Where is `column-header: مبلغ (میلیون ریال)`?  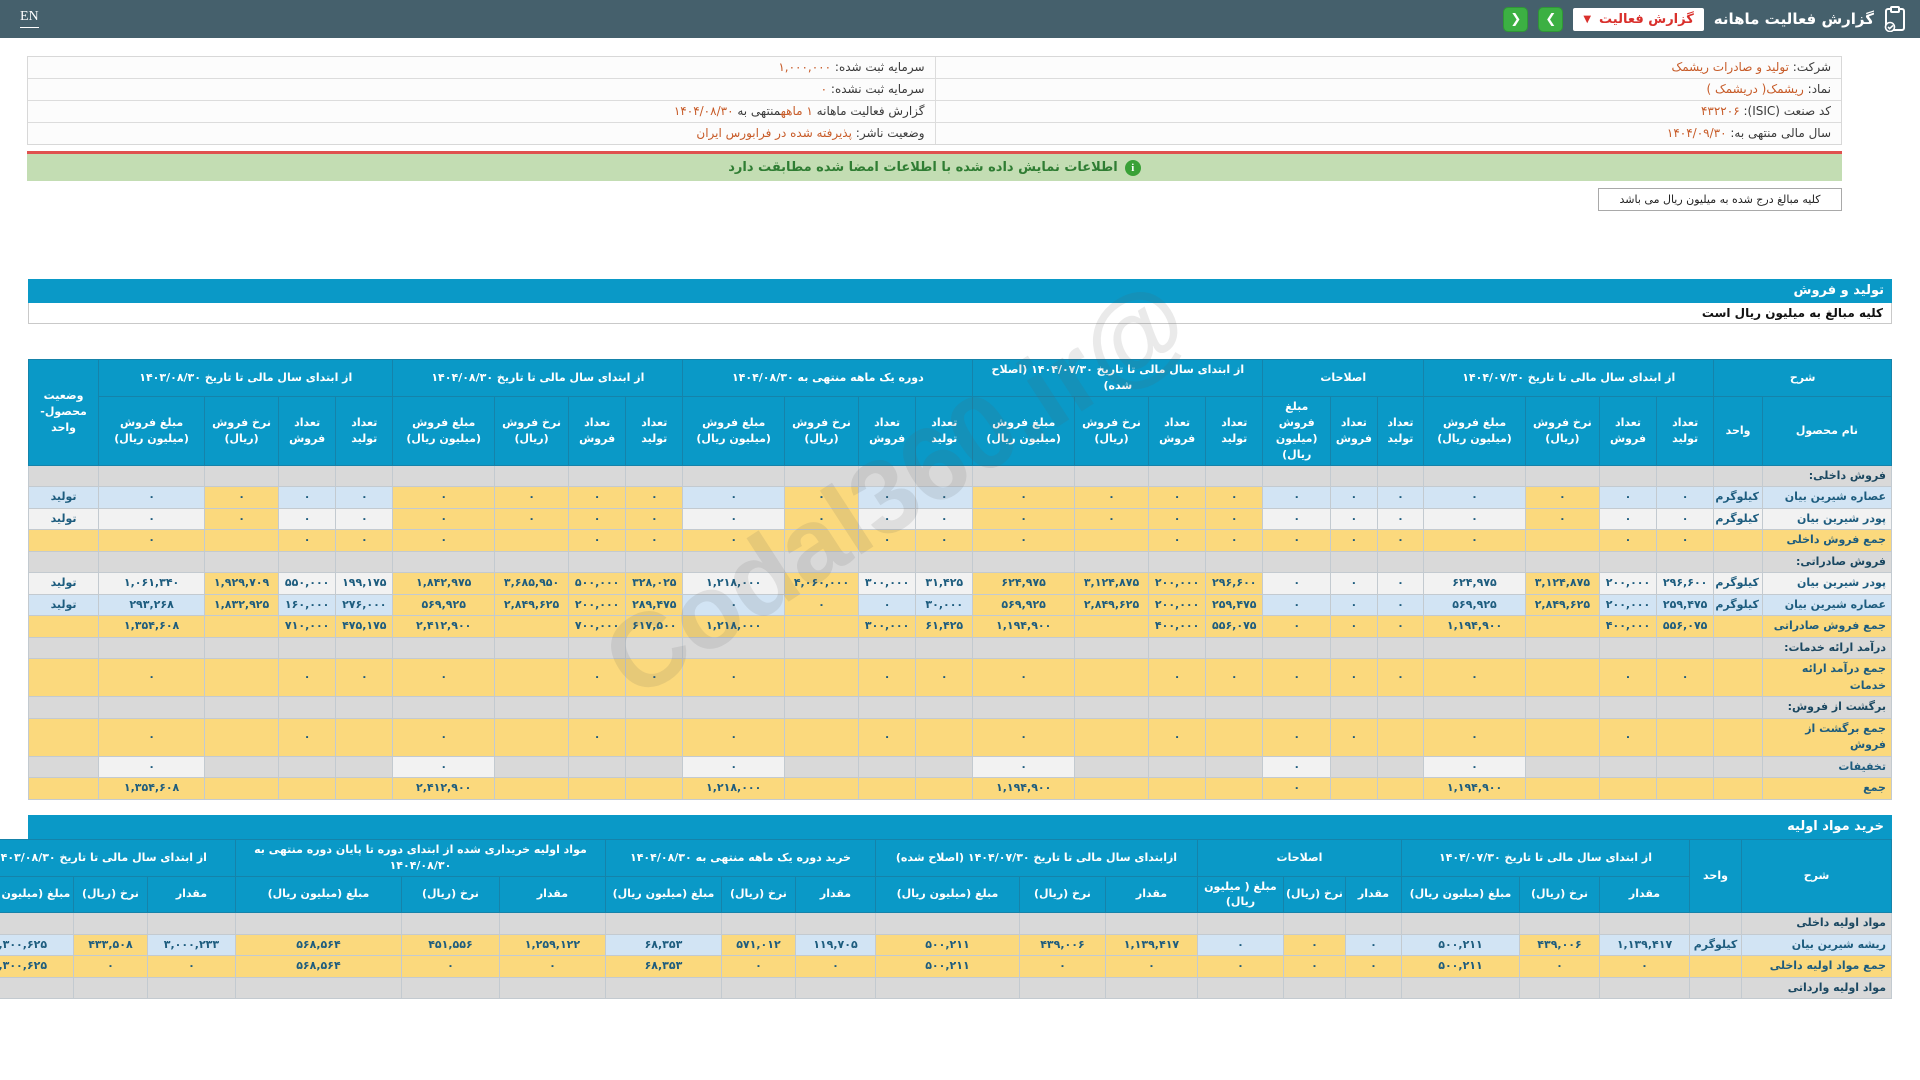 column-header: مبلغ (میلیون ریال) is located at coordinates (318, 894).